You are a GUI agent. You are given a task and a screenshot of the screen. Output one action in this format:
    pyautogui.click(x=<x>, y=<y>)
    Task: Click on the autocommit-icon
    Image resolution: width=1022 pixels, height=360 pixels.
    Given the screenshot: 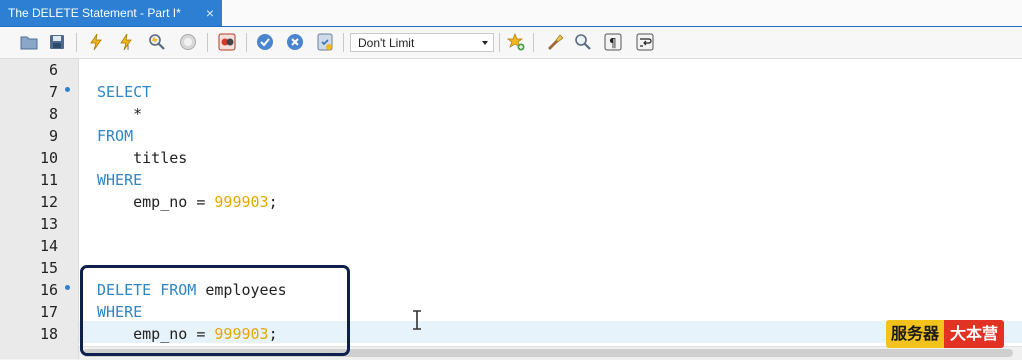 What is the action you would take?
    pyautogui.click(x=325, y=42)
    